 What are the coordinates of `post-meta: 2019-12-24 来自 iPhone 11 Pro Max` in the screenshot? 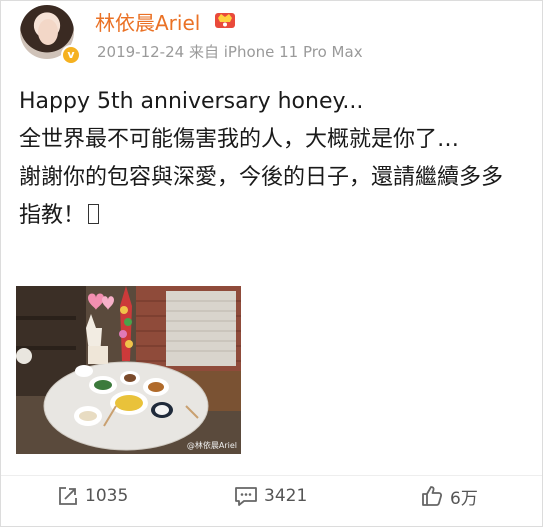 It's located at (230, 51).